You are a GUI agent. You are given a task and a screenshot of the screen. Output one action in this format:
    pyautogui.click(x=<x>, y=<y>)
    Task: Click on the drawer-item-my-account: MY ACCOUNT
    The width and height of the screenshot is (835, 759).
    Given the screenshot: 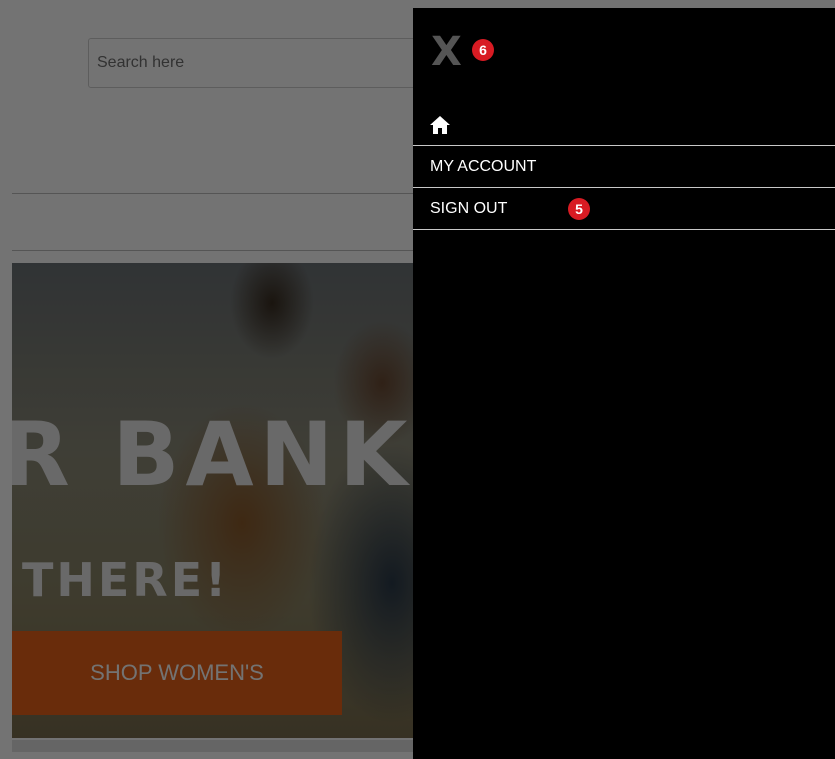 What is the action you would take?
    pyautogui.click(x=624, y=167)
    